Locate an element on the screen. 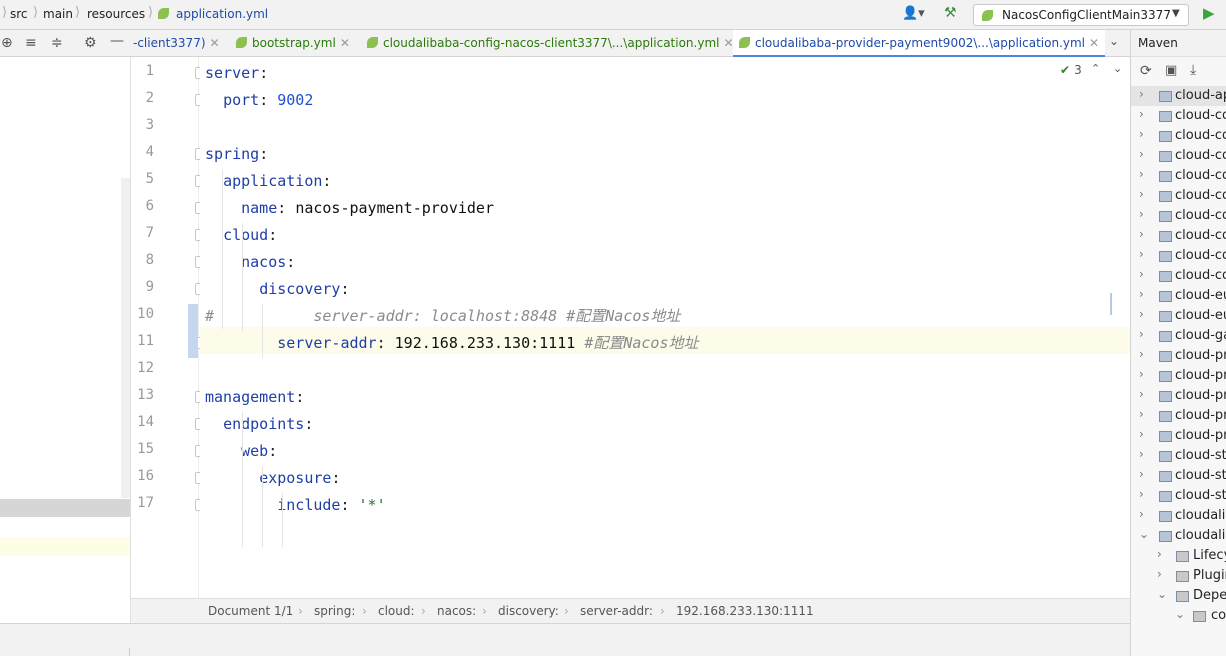 This screenshot has height=656, width=1226. tab-bootstrap: bootstrap.yml ✕ is located at coordinates (293, 43).